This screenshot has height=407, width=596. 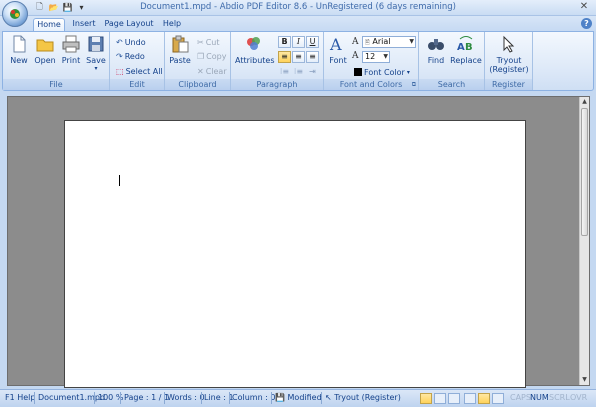 I want to click on font-name-dropdown-icon: ▼, so click(x=411, y=41).